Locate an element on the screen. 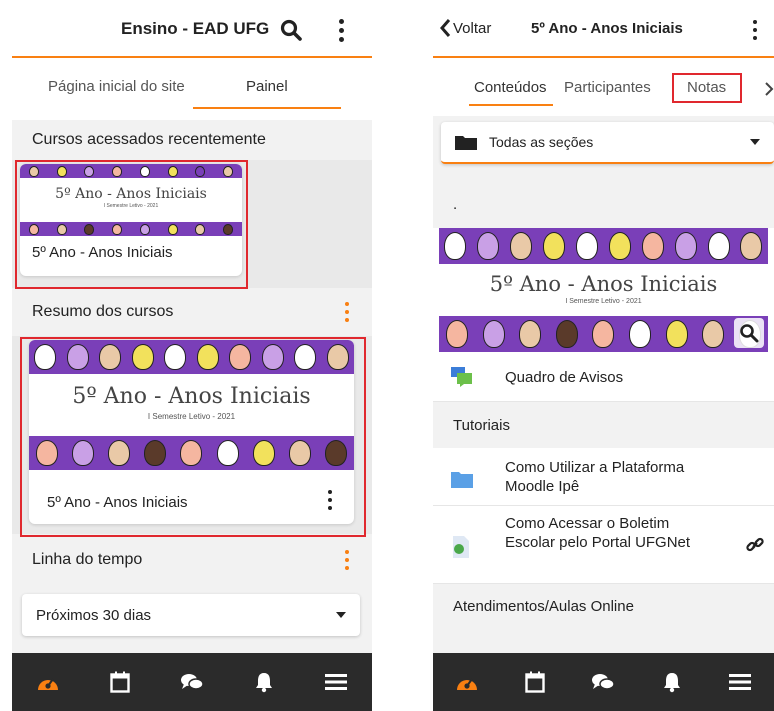 Image resolution: width=774 pixels, height=711 pixels. folder-label: Como Utilizar a Plataforma Moodle Ipê is located at coordinates (595, 477).